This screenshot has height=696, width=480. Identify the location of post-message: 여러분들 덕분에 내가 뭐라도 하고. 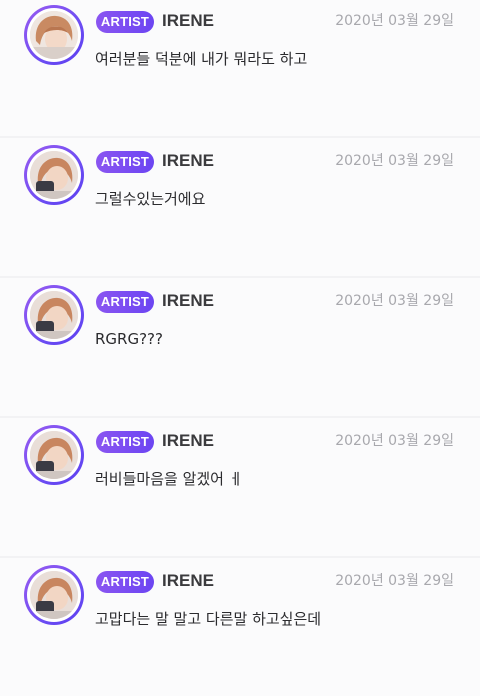
(201, 59).